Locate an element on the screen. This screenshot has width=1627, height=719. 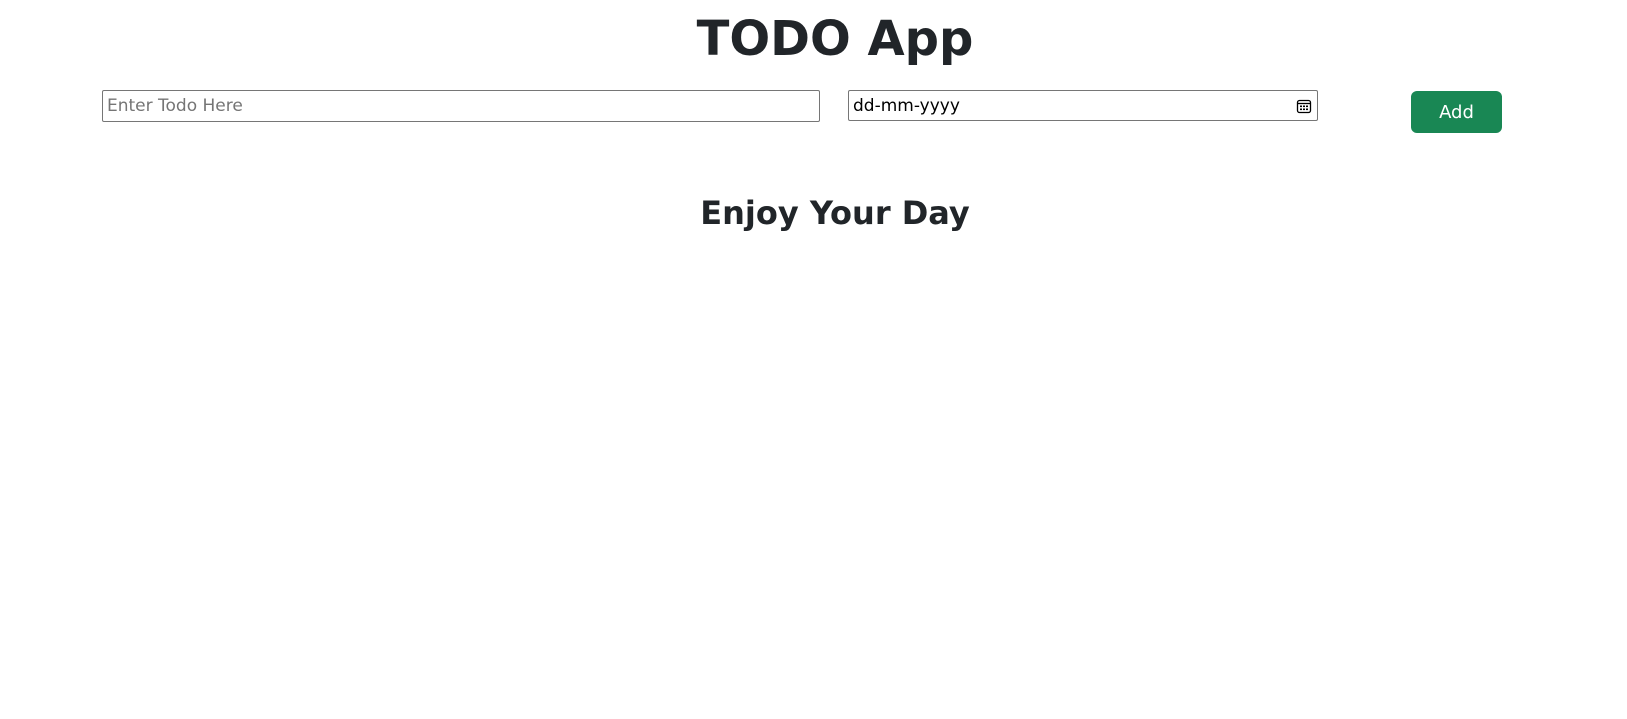
add-button: Add is located at coordinates (1456, 112).